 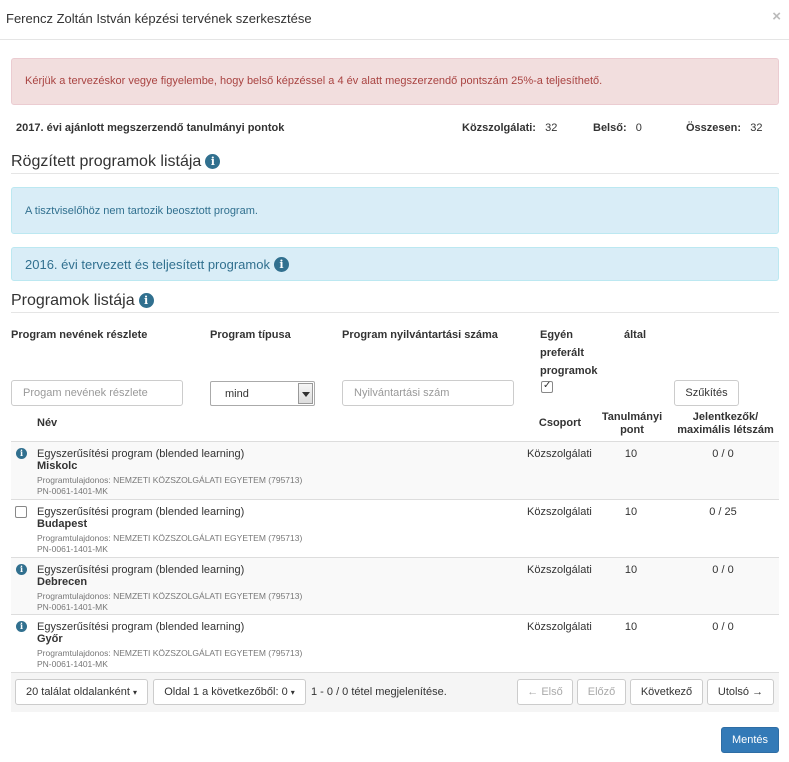 What do you see at coordinates (47, 423) in the screenshot?
I see `col-name: Név` at bounding box center [47, 423].